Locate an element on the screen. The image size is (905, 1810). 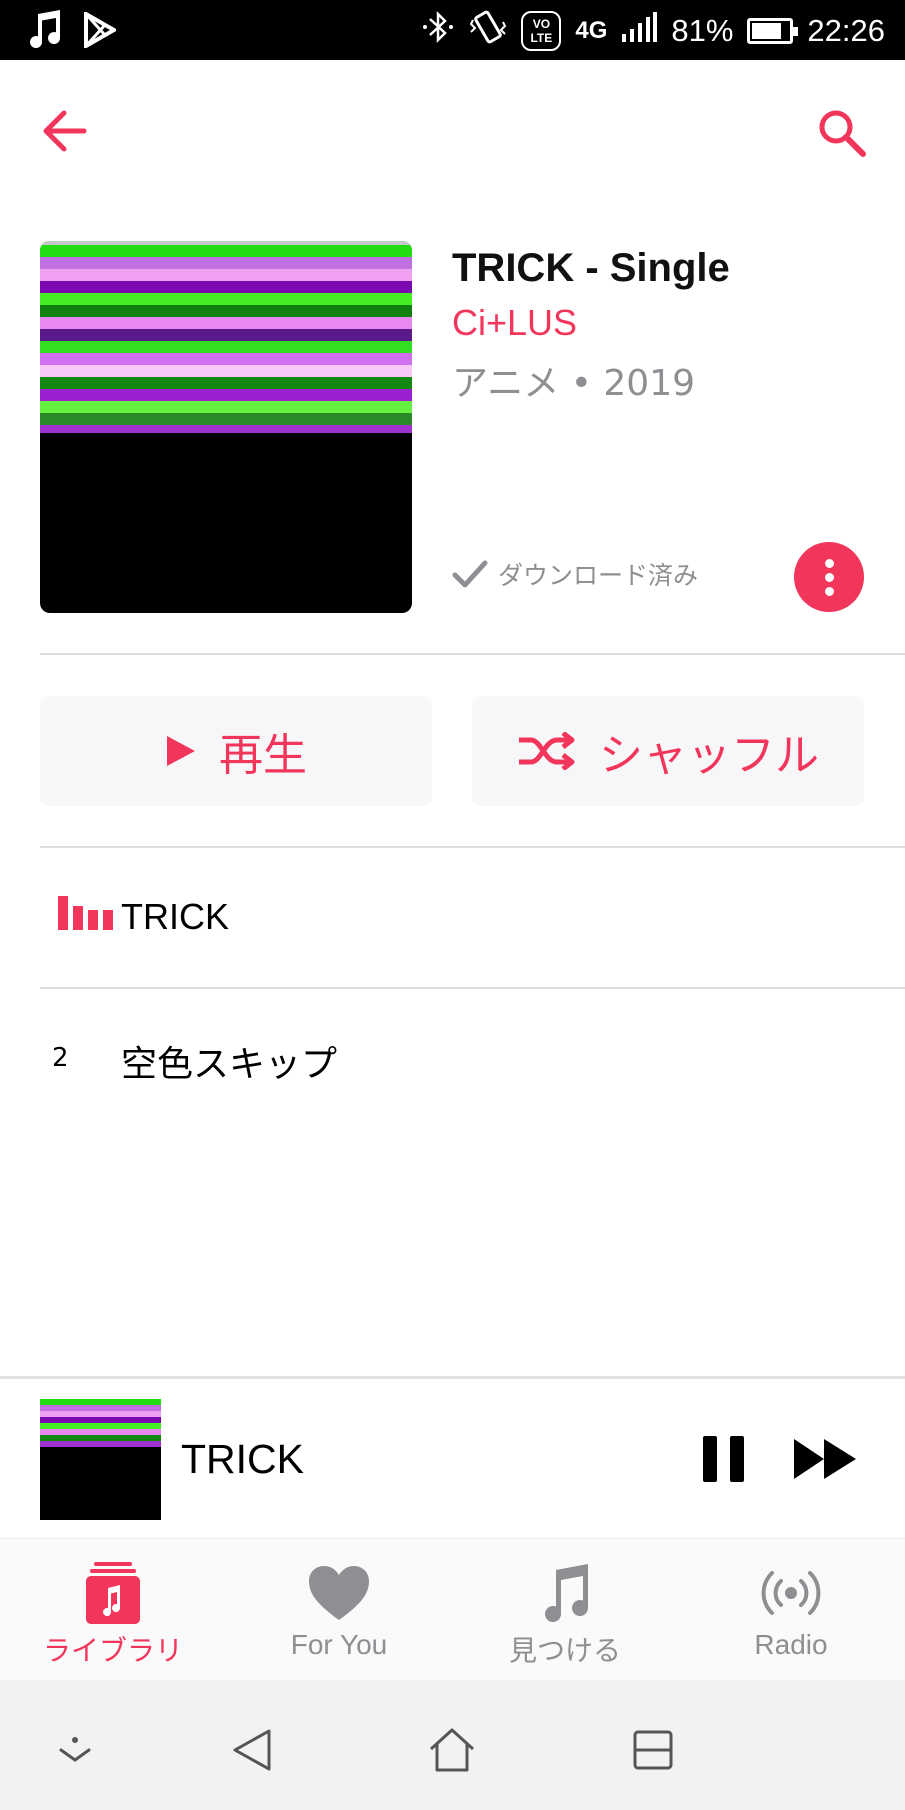
track-title: 空色スキップ is located at coordinates (229, 1063).